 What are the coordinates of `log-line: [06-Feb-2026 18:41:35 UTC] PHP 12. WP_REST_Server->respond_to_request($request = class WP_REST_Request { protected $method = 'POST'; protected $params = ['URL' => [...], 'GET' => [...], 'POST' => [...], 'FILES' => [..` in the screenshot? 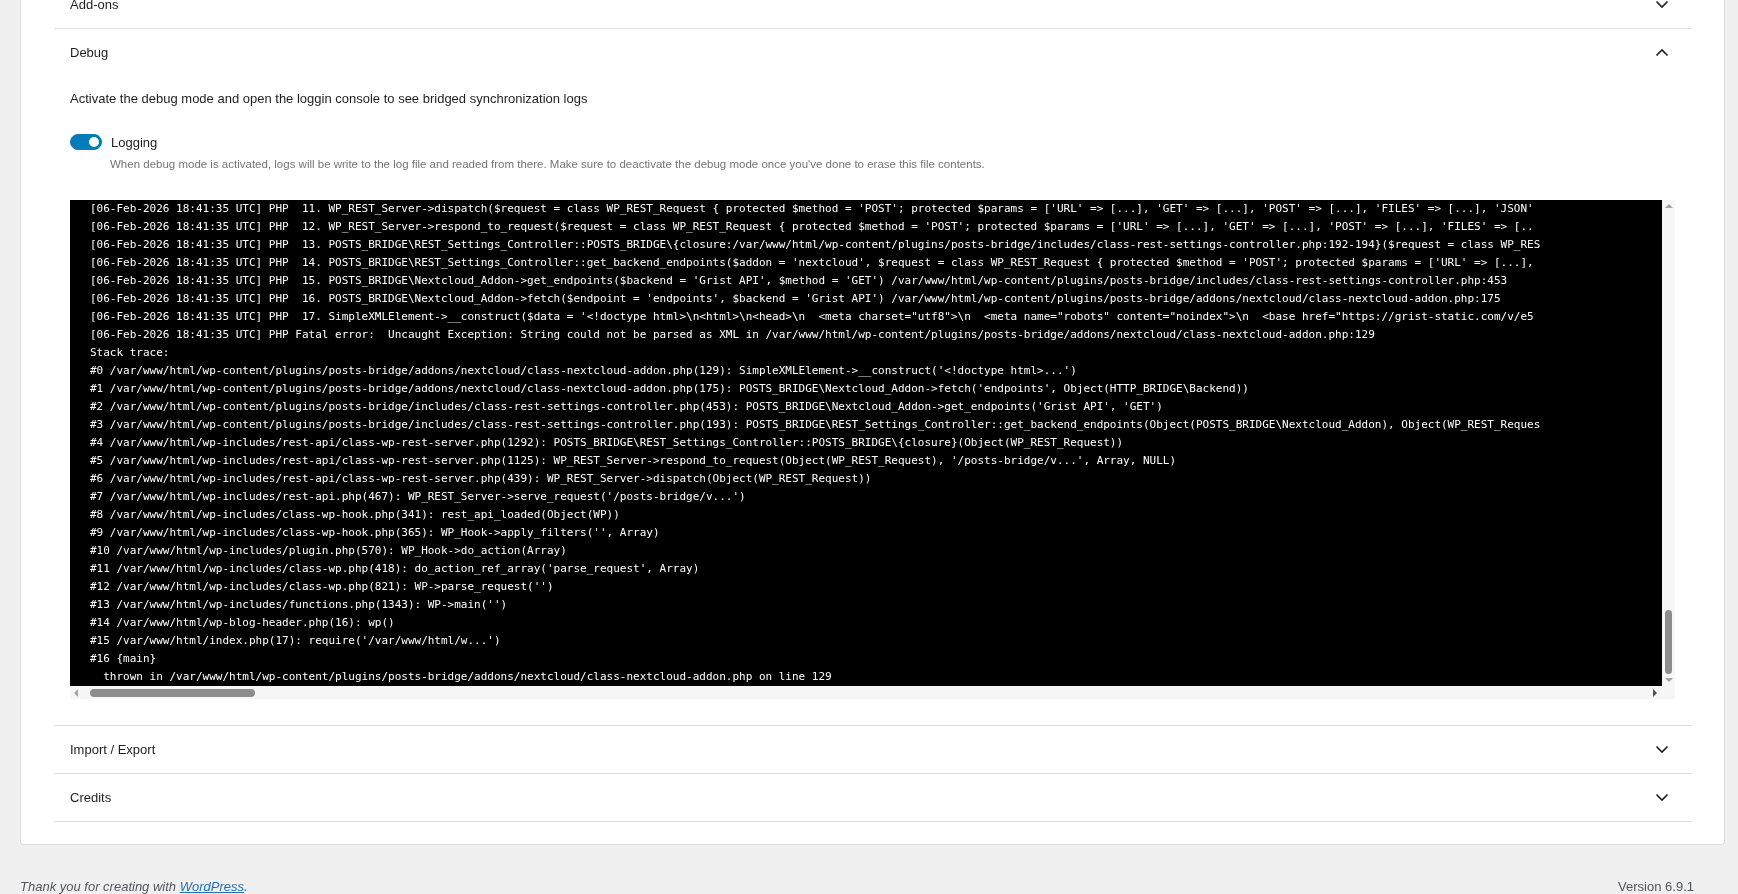 It's located at (812, 227).